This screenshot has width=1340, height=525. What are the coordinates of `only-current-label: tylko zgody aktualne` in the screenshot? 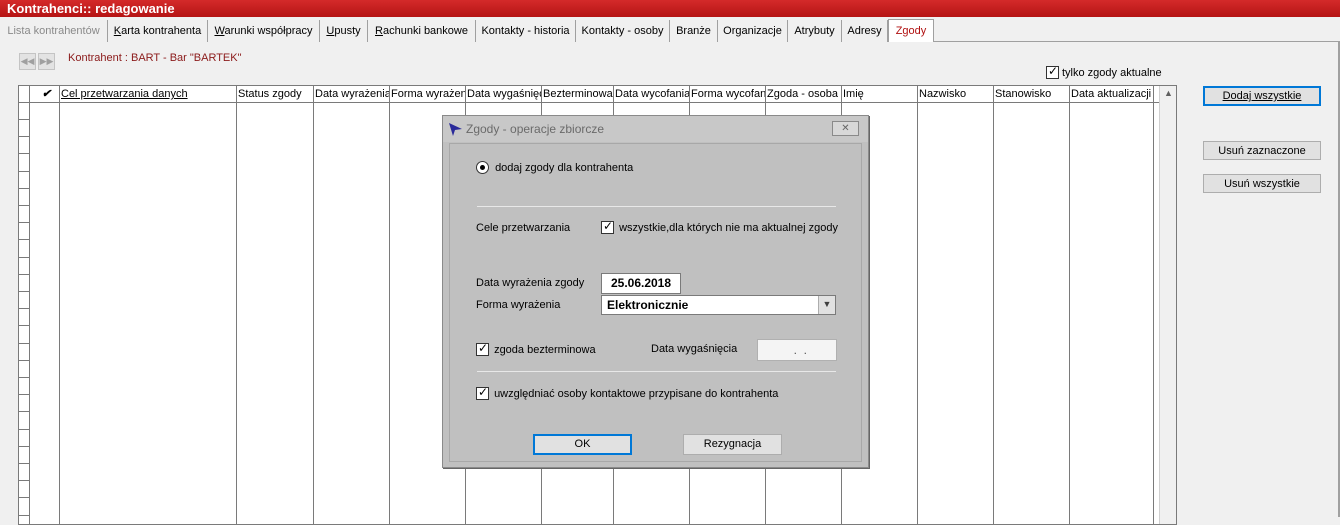 It's located at (1112, 72).